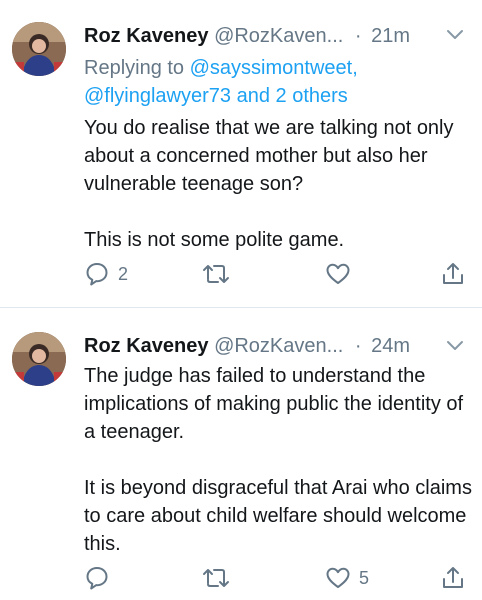 The image size is (482, 600). I want to click on reply-button: 2, so click(106, 274).